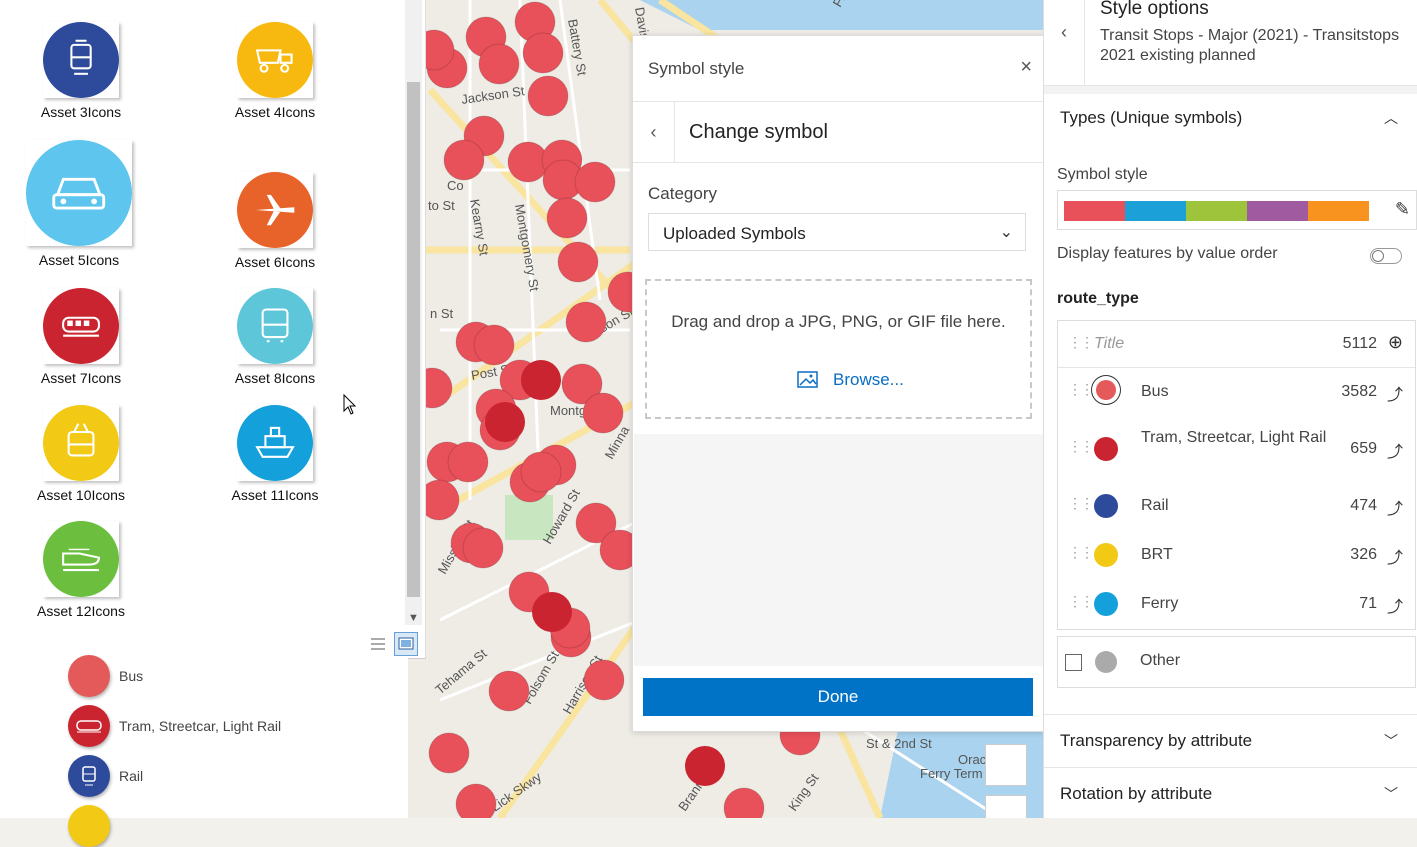 Image resolution: width=1417 pixels, height=847 pixels. I want to click on value-row: ⋮⋮ Bus 3582 ⤴, so click(1236, 391).